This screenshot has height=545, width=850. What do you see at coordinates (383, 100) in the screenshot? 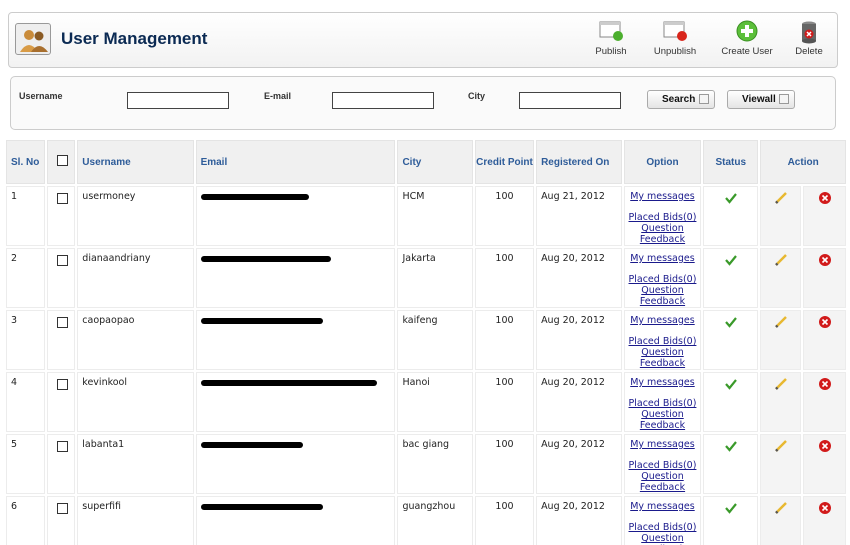
I see `email-input` at bounding box center [383, 100].